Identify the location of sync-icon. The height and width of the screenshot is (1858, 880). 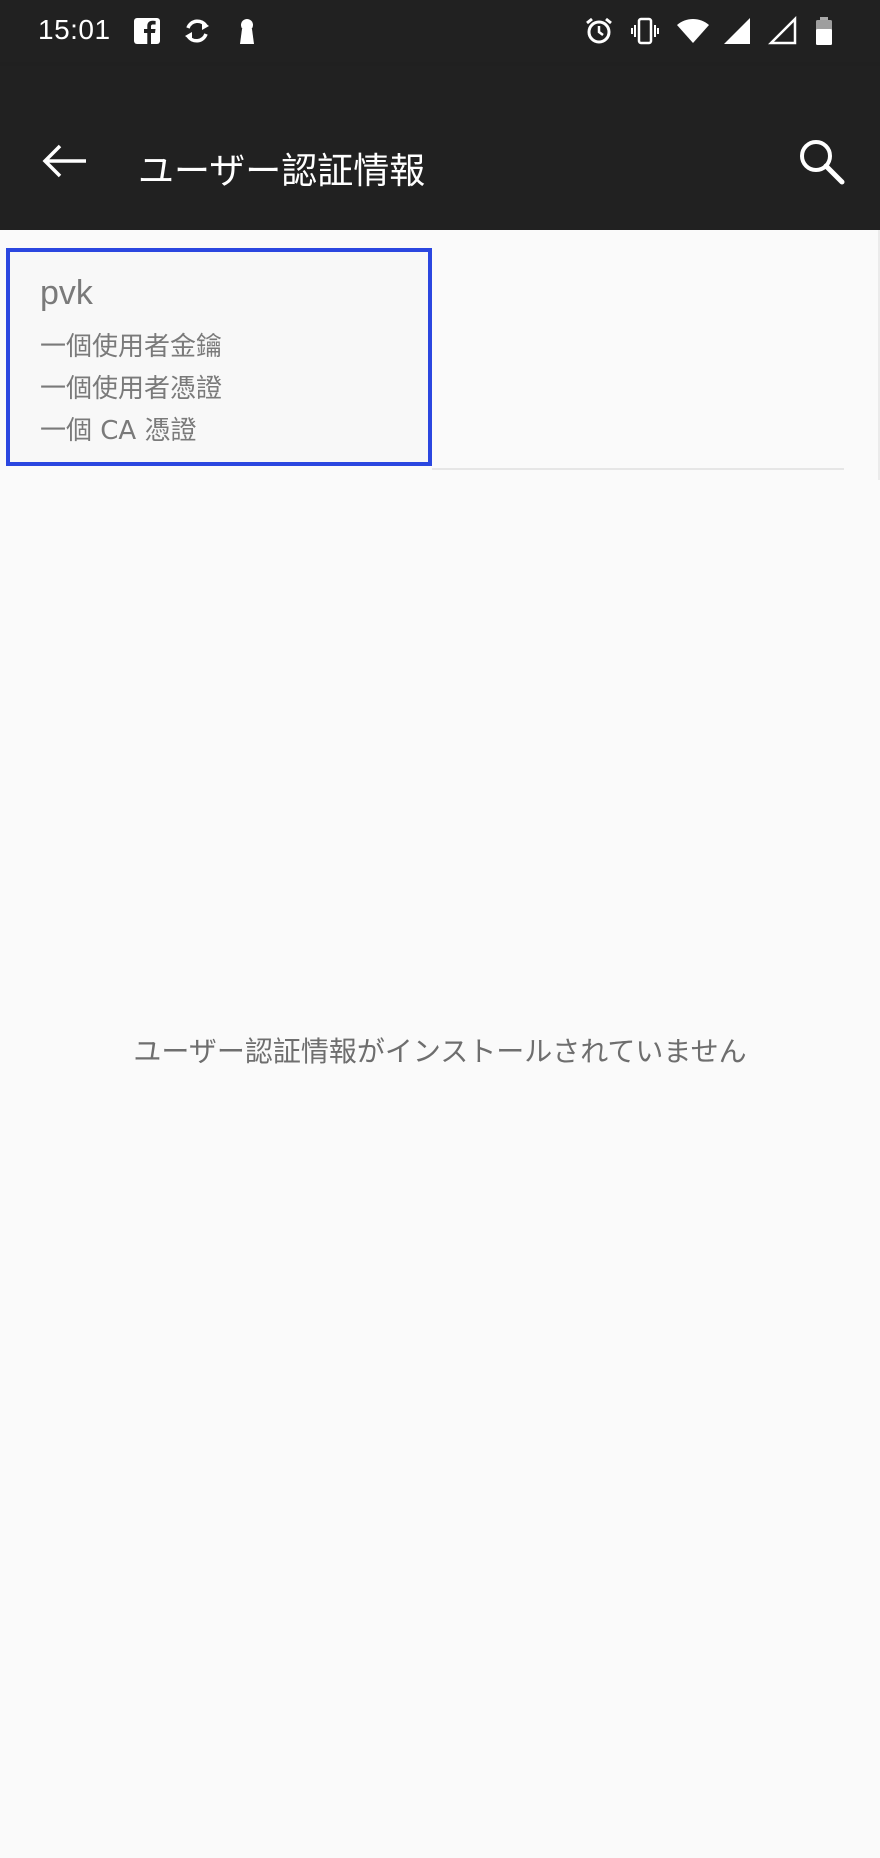
(198, 32).